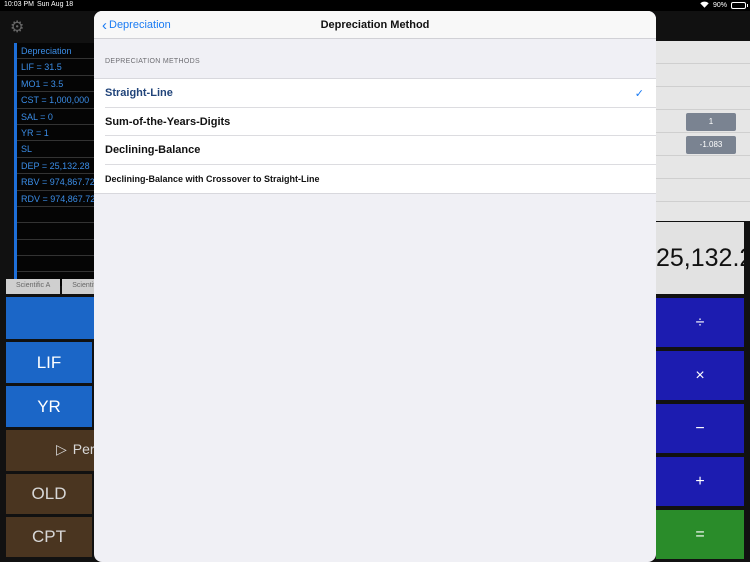  I want to click on tape-line: RBV = 974,867.72, so click(58, 182).